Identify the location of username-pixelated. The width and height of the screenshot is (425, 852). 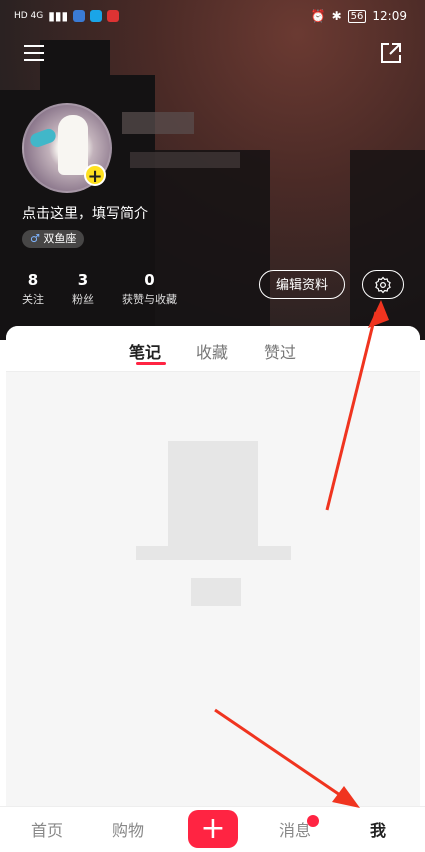
(158, 123).